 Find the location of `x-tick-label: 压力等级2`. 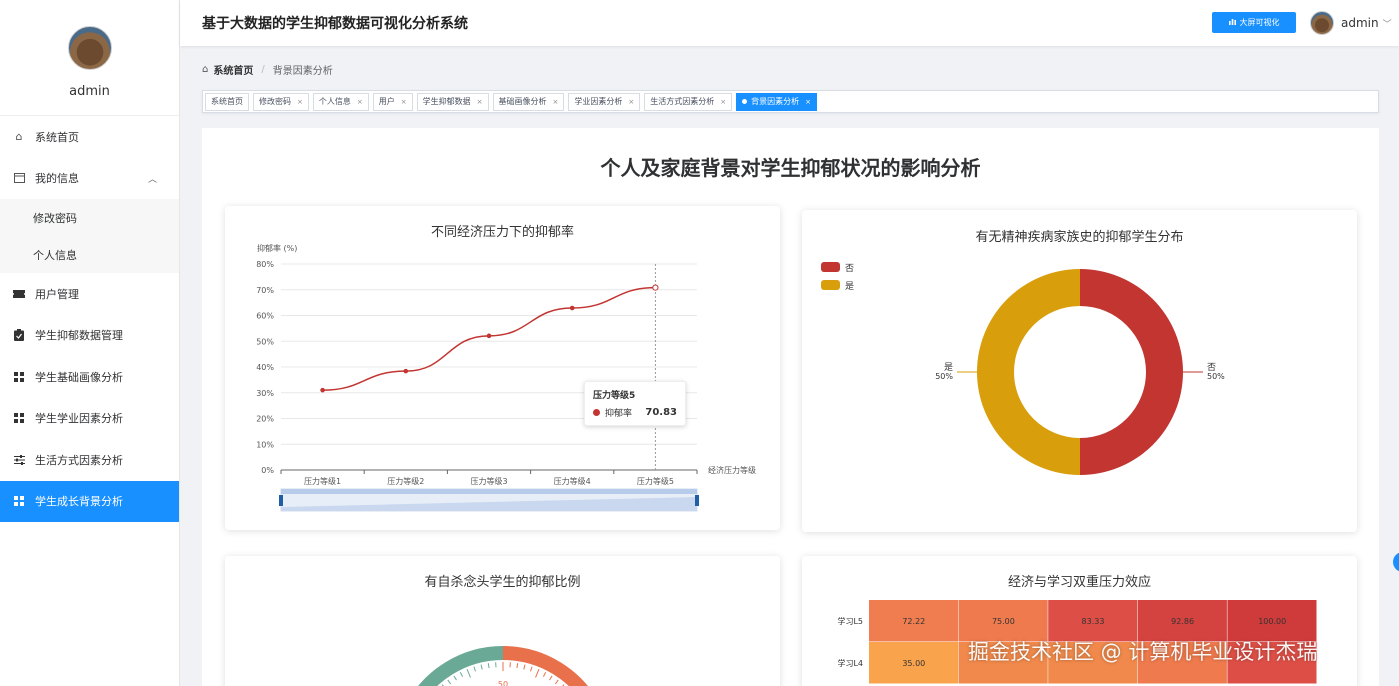

x-tick-label: 压力等级2 is located at coordinates (405, 481).